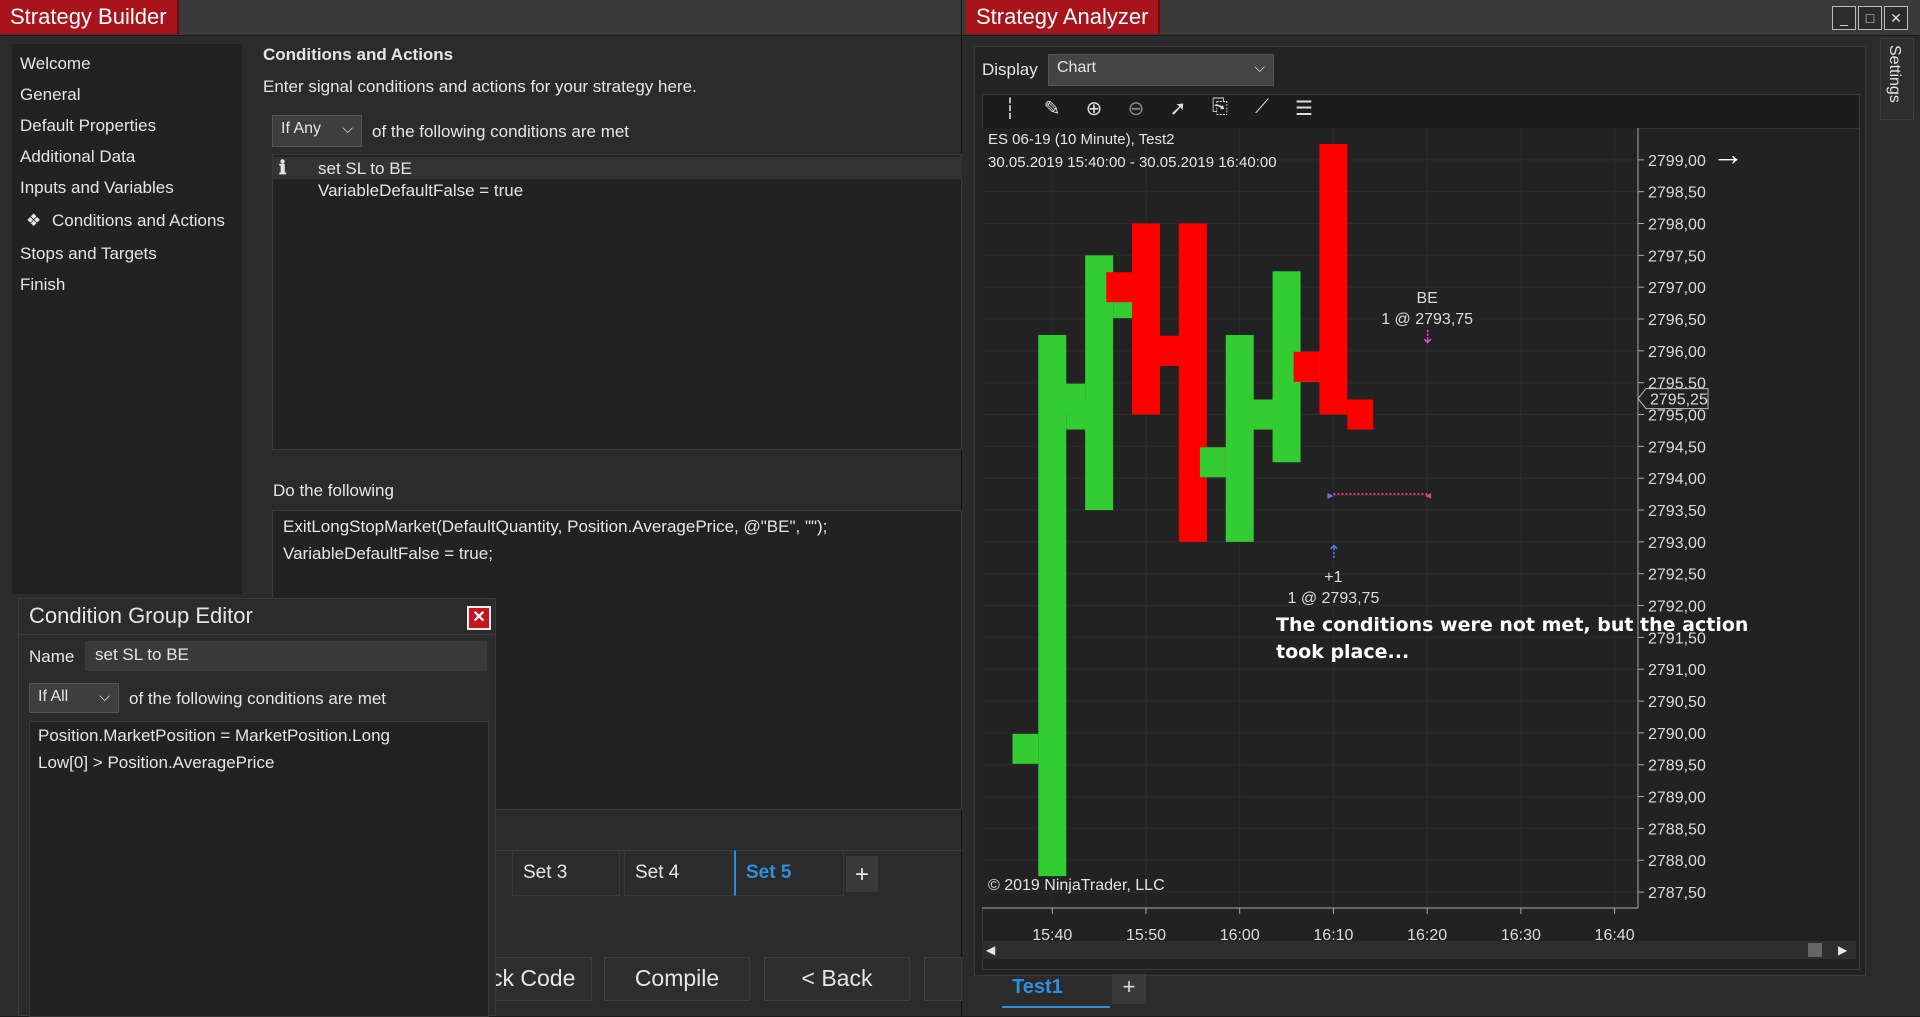  I want to click on y-tick-label: 2790,50, so click(1677, 702).